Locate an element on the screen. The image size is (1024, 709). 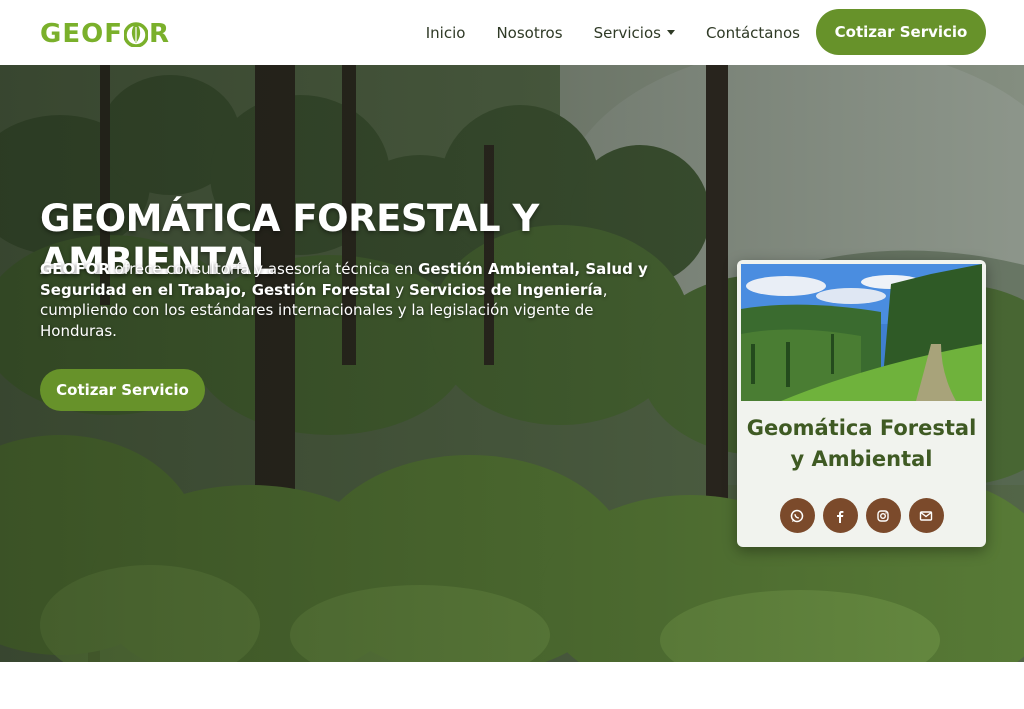
caret-down-icon is located at coordinates (670, 32).